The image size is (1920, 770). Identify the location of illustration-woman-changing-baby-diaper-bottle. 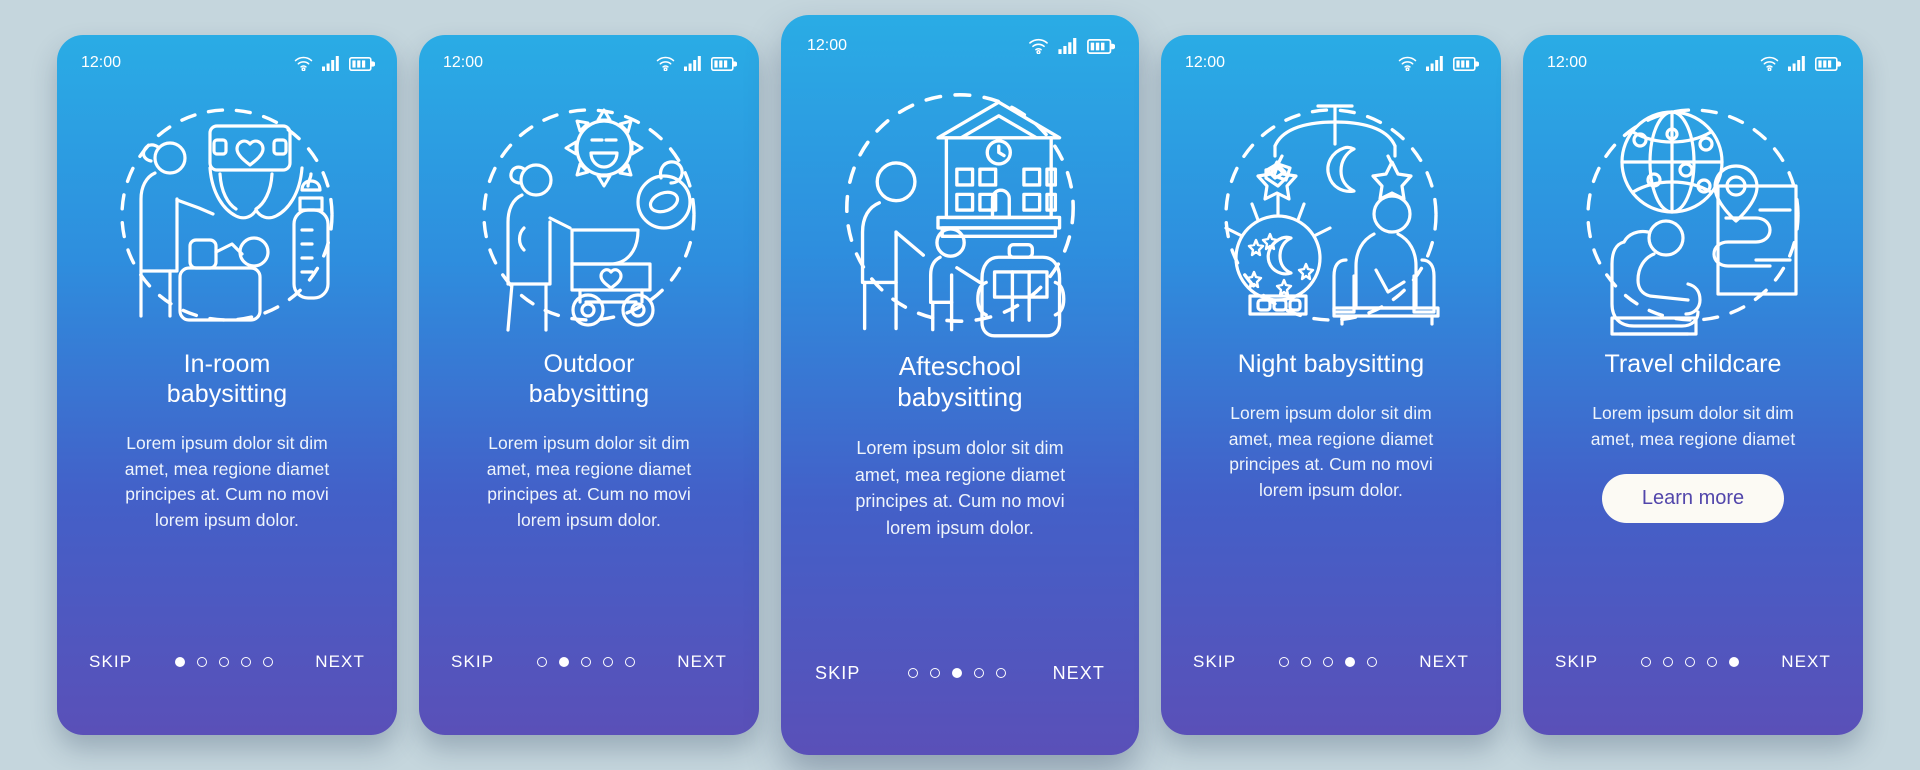
(227, 212).